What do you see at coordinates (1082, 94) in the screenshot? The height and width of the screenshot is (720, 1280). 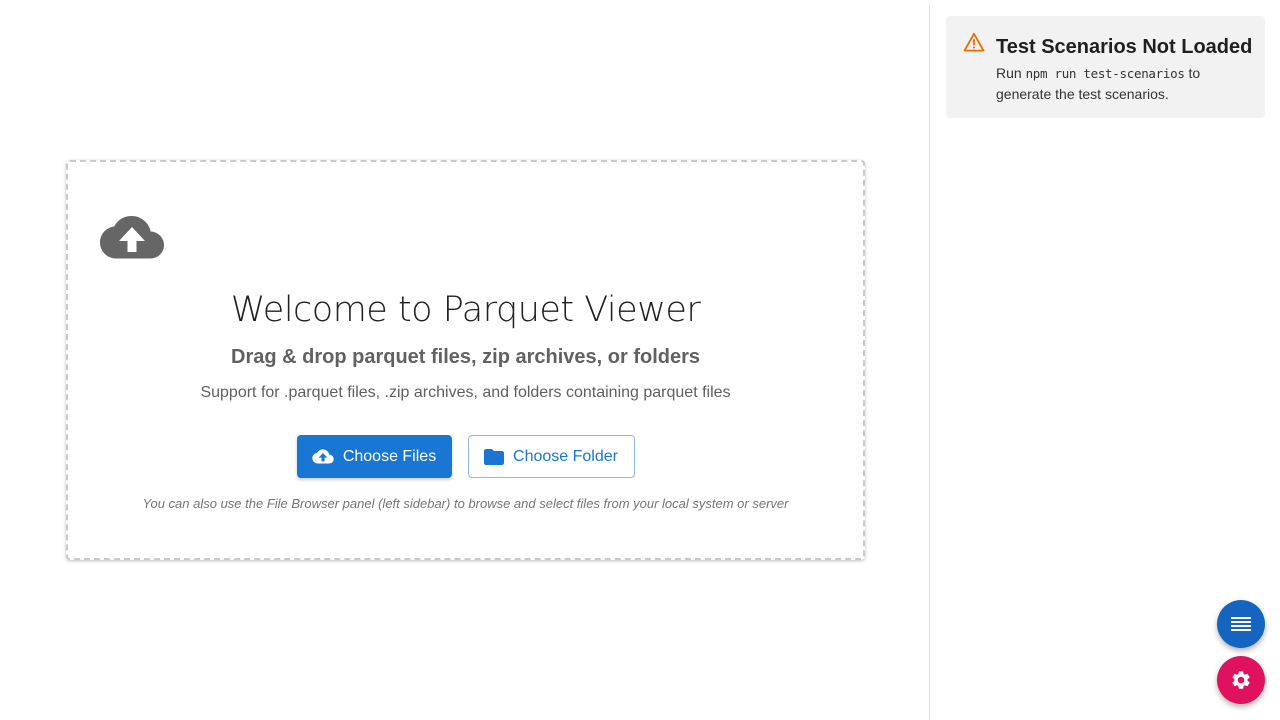 I see `alert-body-line2: generate the test scenarios.` at bounding box center [1082, 94].